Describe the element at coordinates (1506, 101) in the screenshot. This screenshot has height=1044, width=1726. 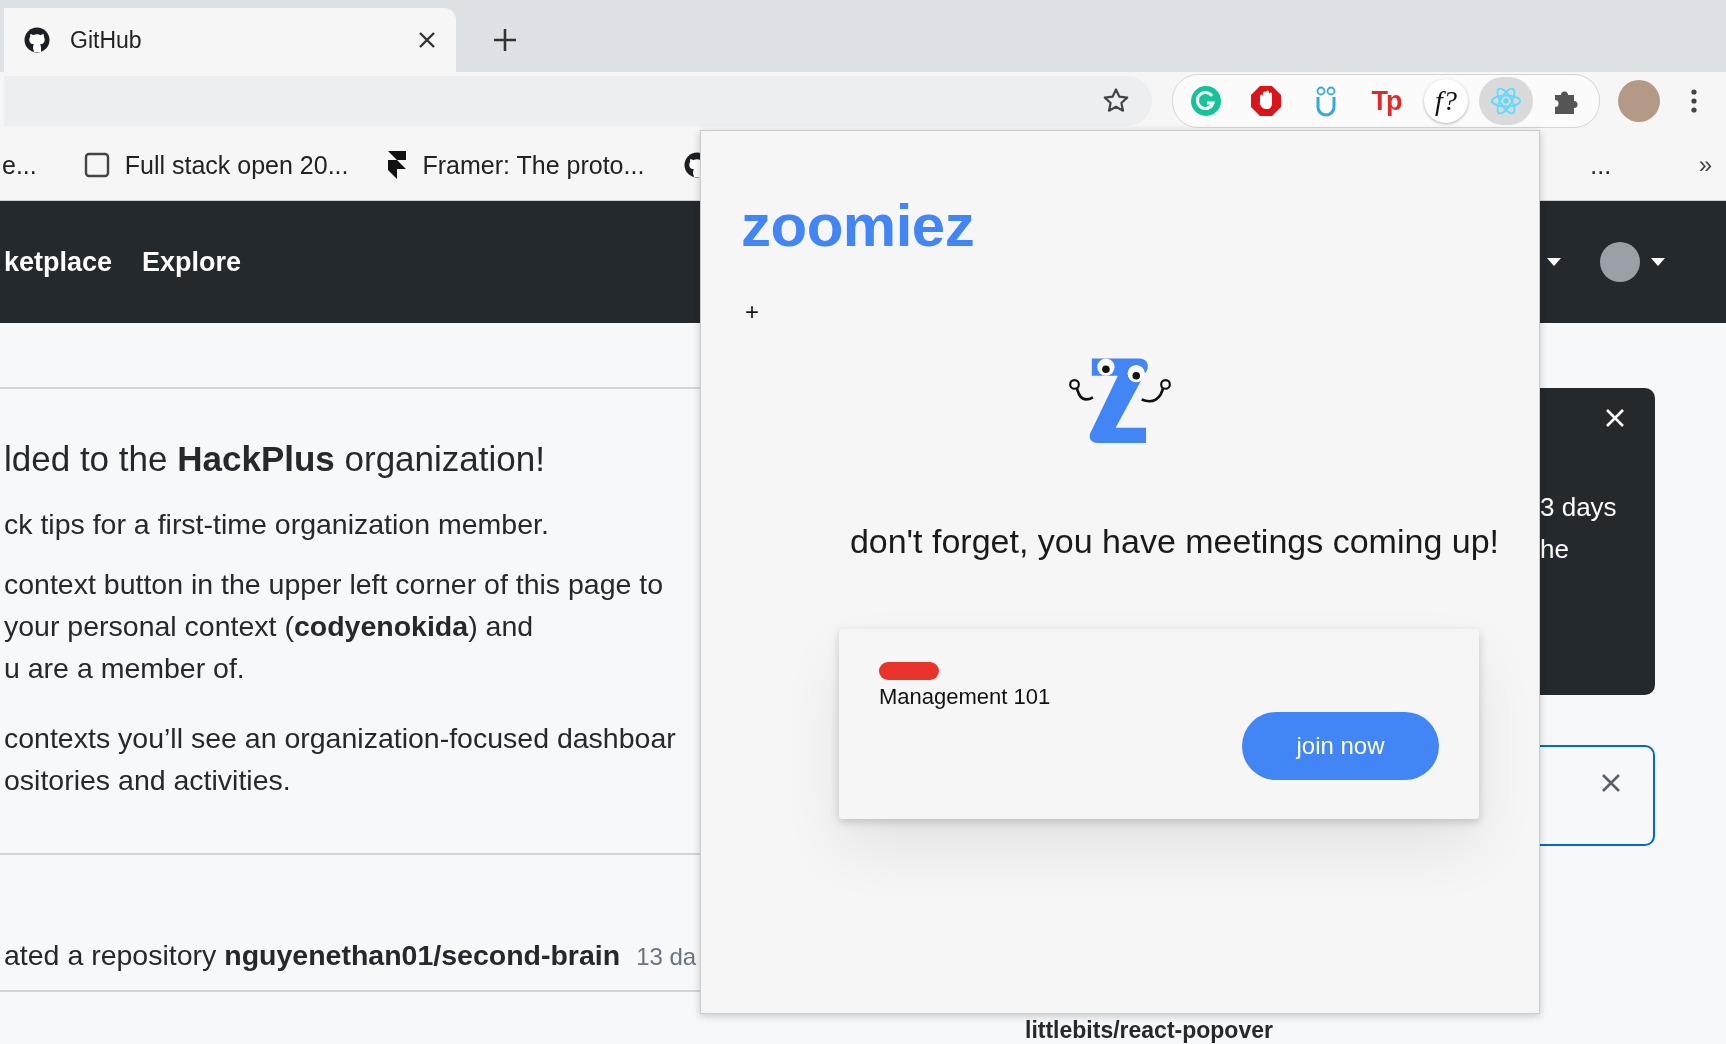
I see `atom-icon` at that location.